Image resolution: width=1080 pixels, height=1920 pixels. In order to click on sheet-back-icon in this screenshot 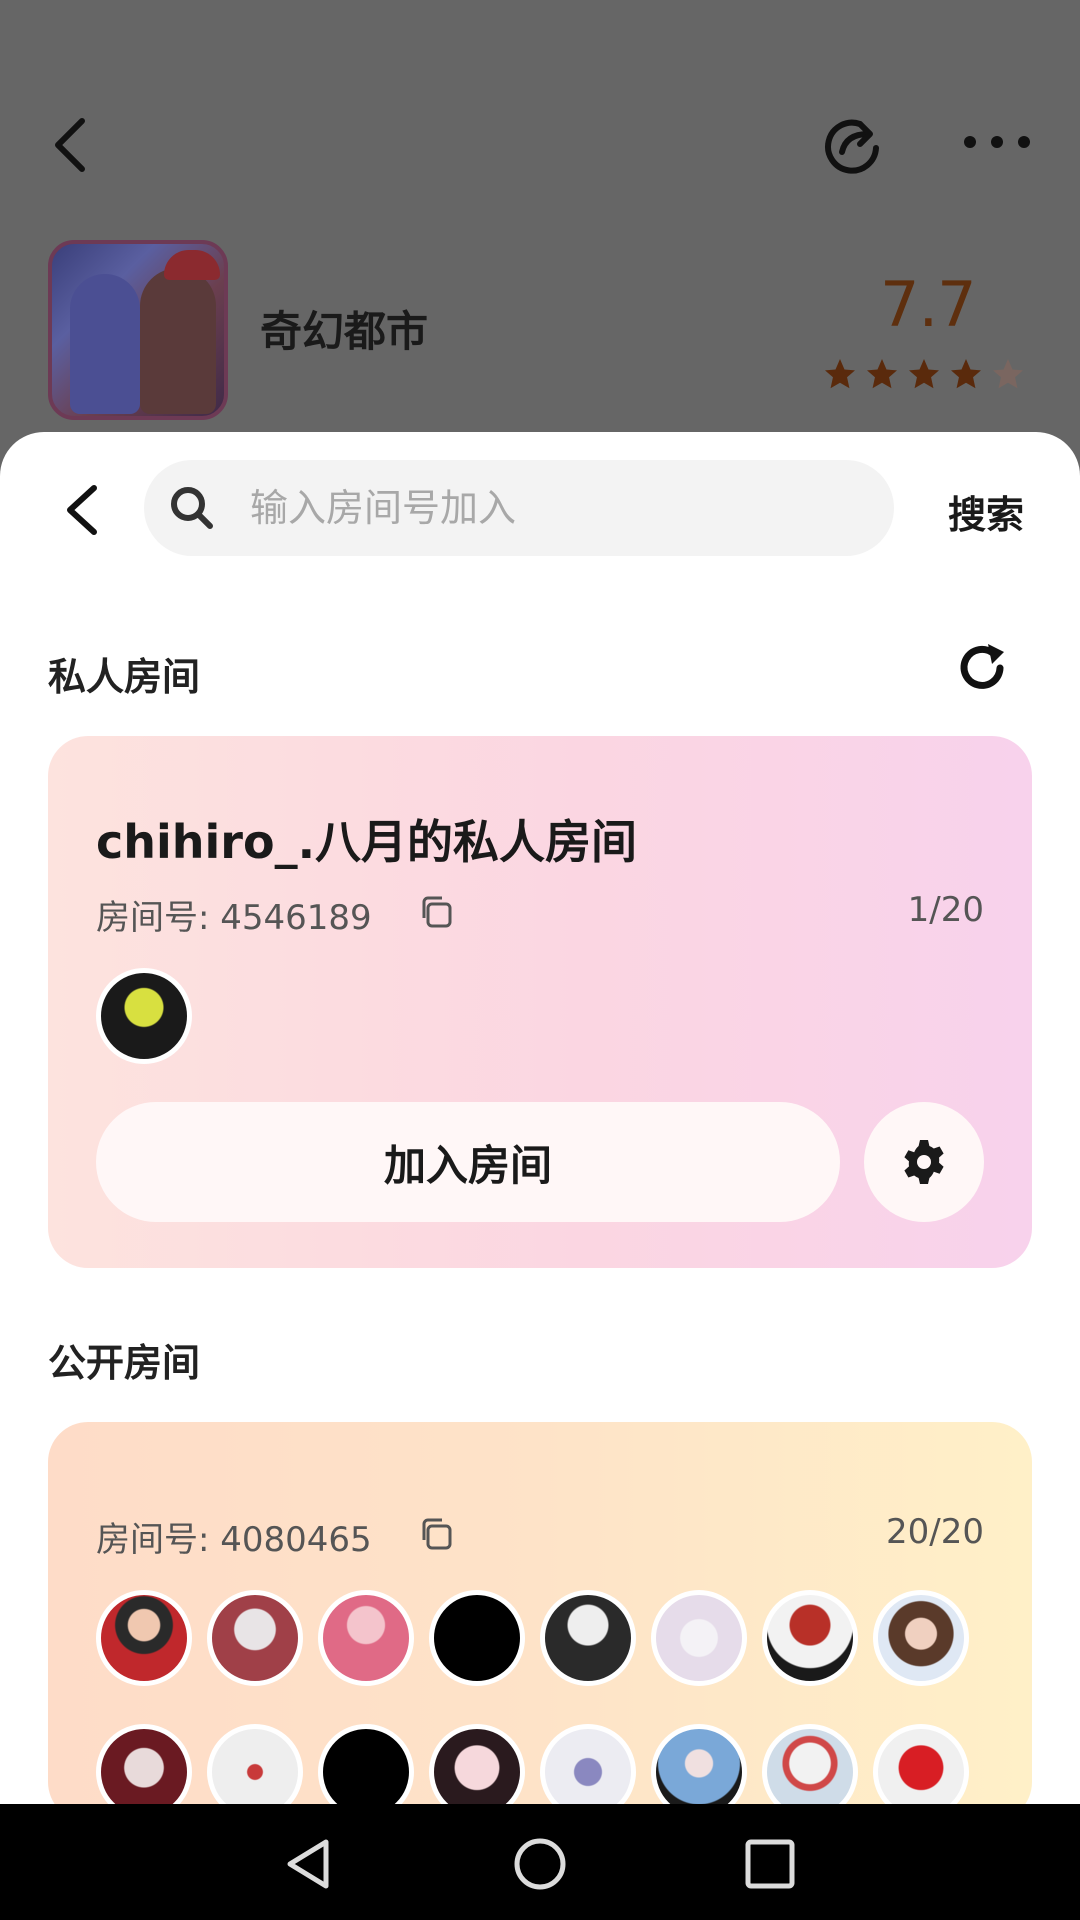, I will do `click(82, 510)`.